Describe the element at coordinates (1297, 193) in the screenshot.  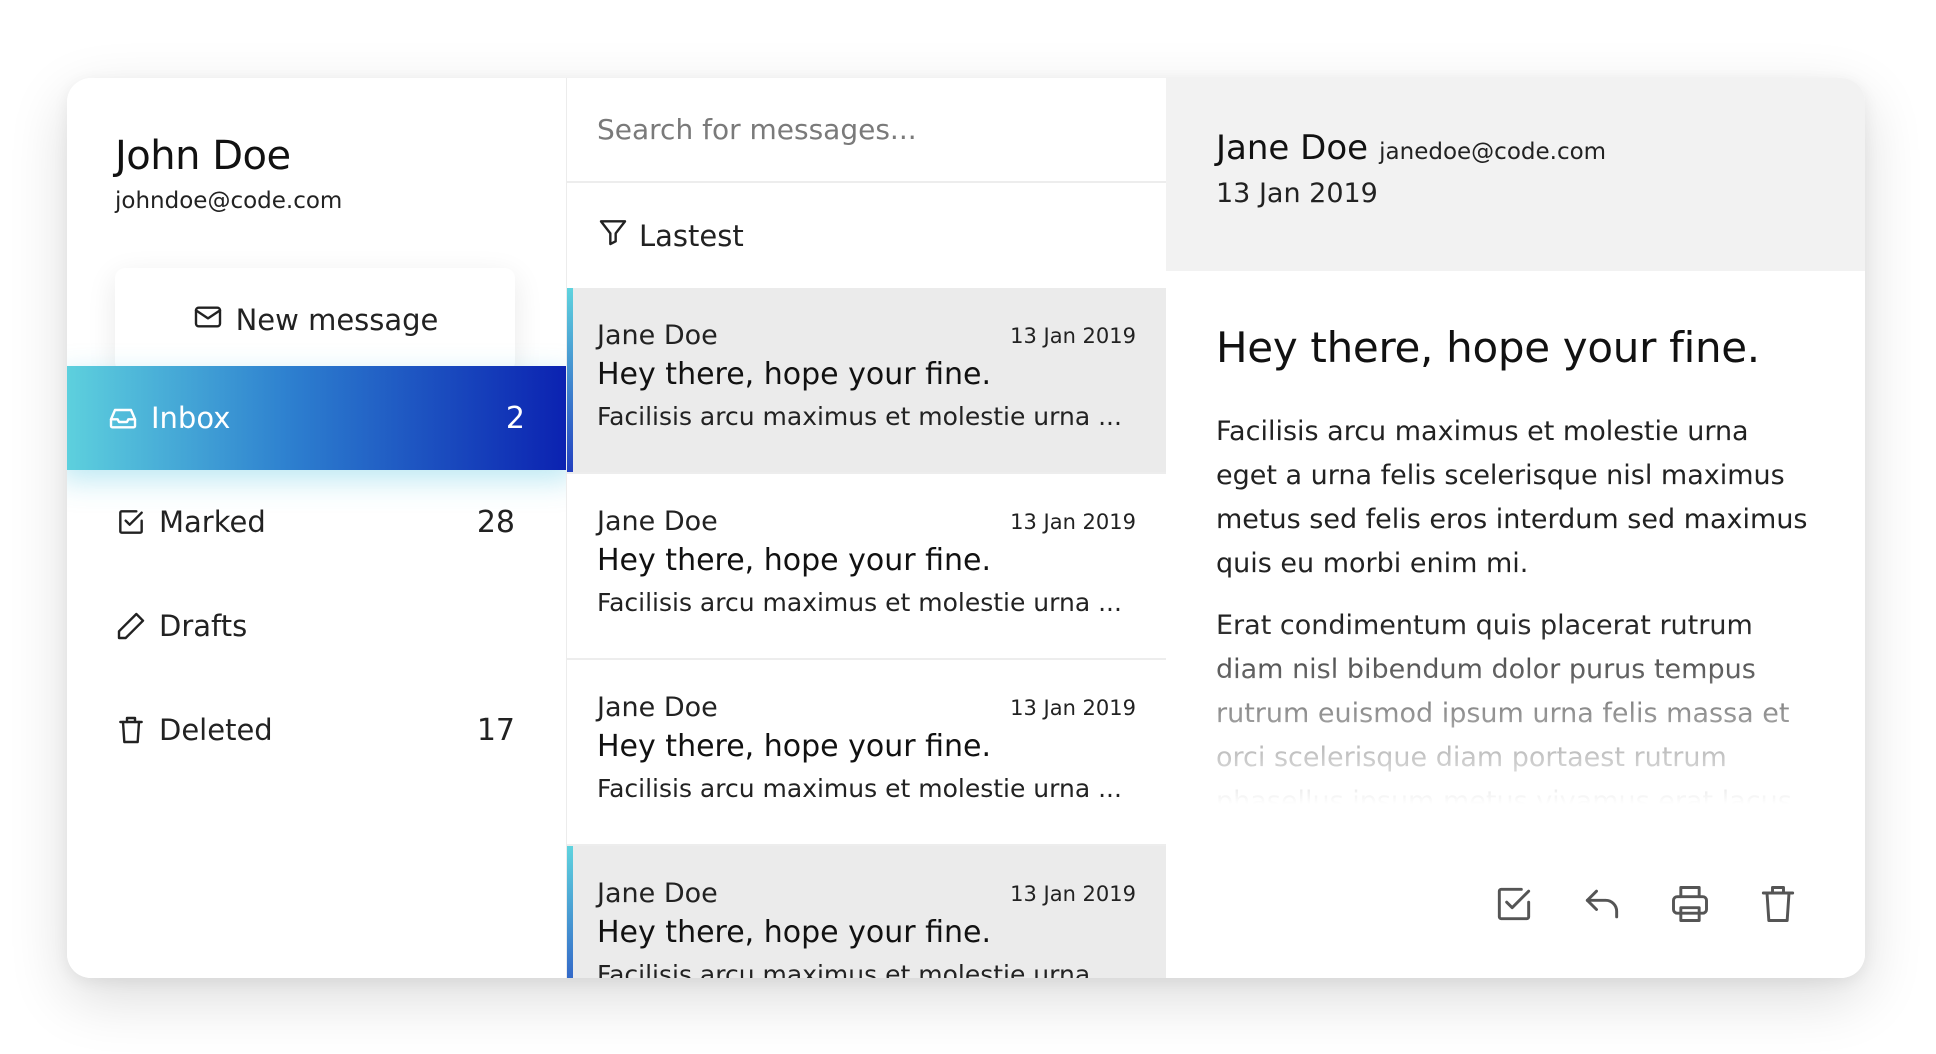
I see `reader-date: 13 Jan 2019` at that location.